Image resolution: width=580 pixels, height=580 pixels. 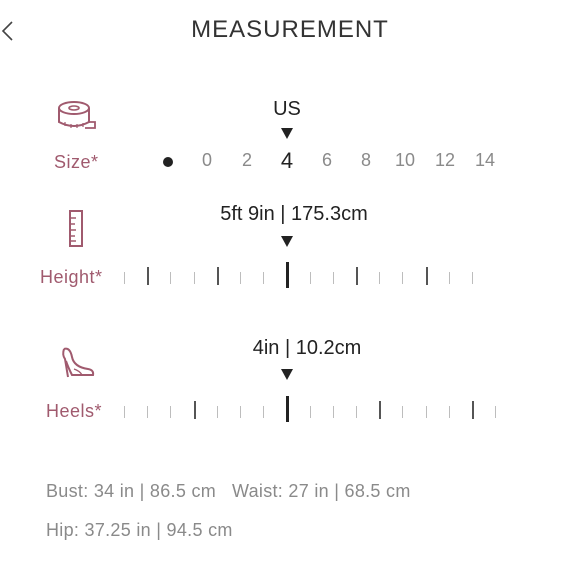 What do you see at coordinates (287, 133) in the screenshot?
I see `size-pointer` at bounding box center [287, 133].